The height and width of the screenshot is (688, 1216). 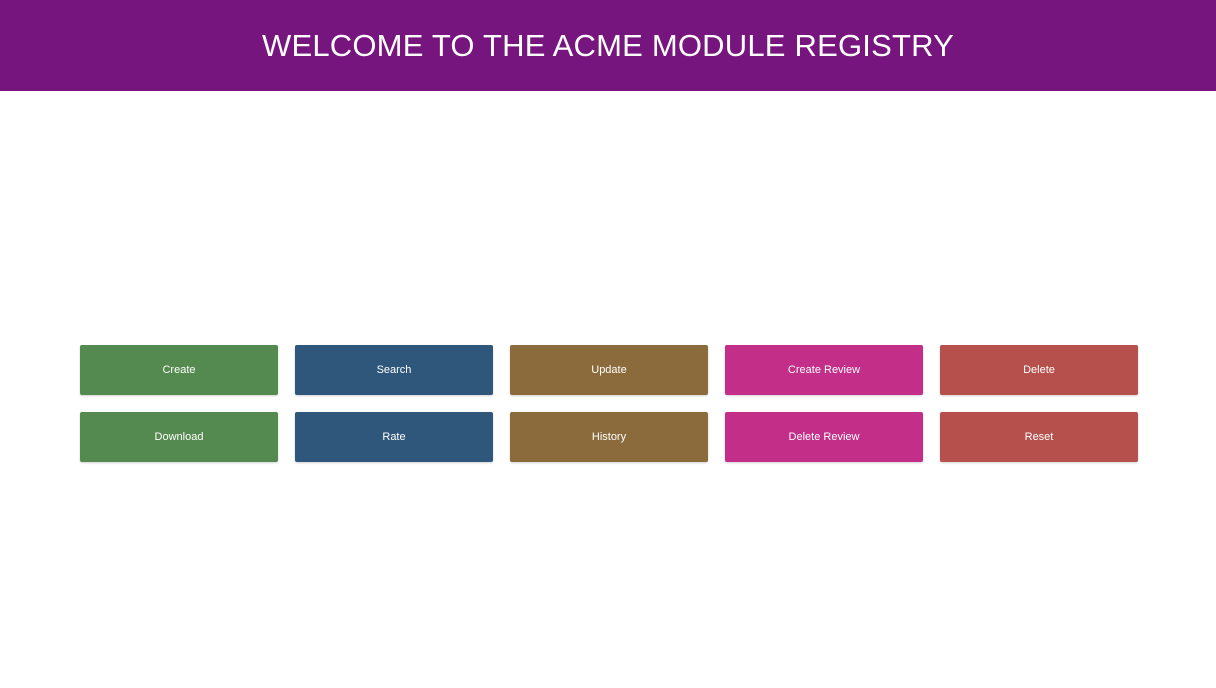 What do you see at coordinates (1039, 437) in the screenshot?
I see `reset-button: Reset` at bounding box center [1039, 437].